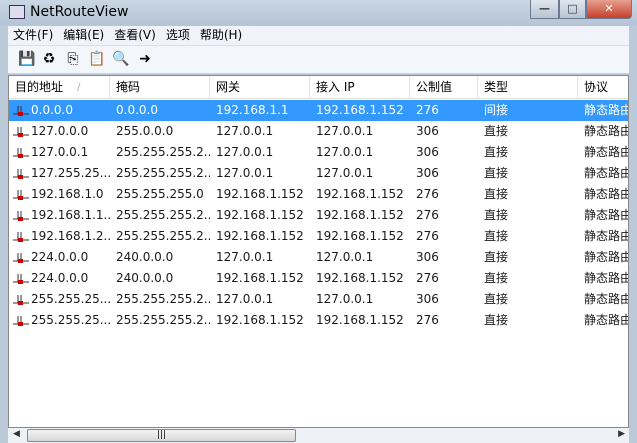 This screenshot has height=443, width=637. Describe the element at coordinates (621, 434) in the screenshot. I see `scroll-right-icon: ▶` at that location.